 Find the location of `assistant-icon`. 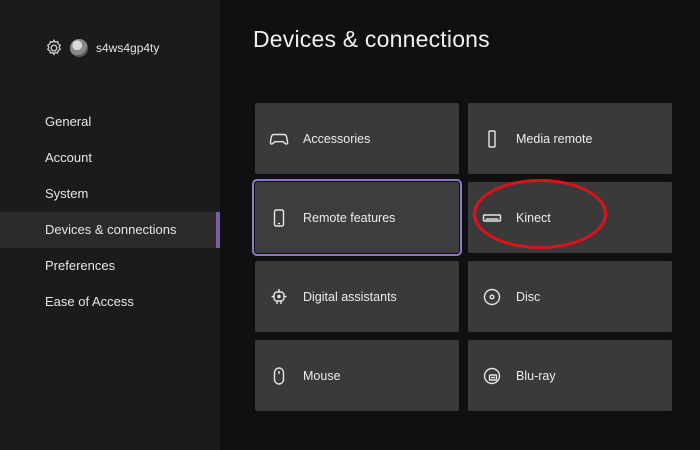

assistant-icon is located at coordinates (279, 297).